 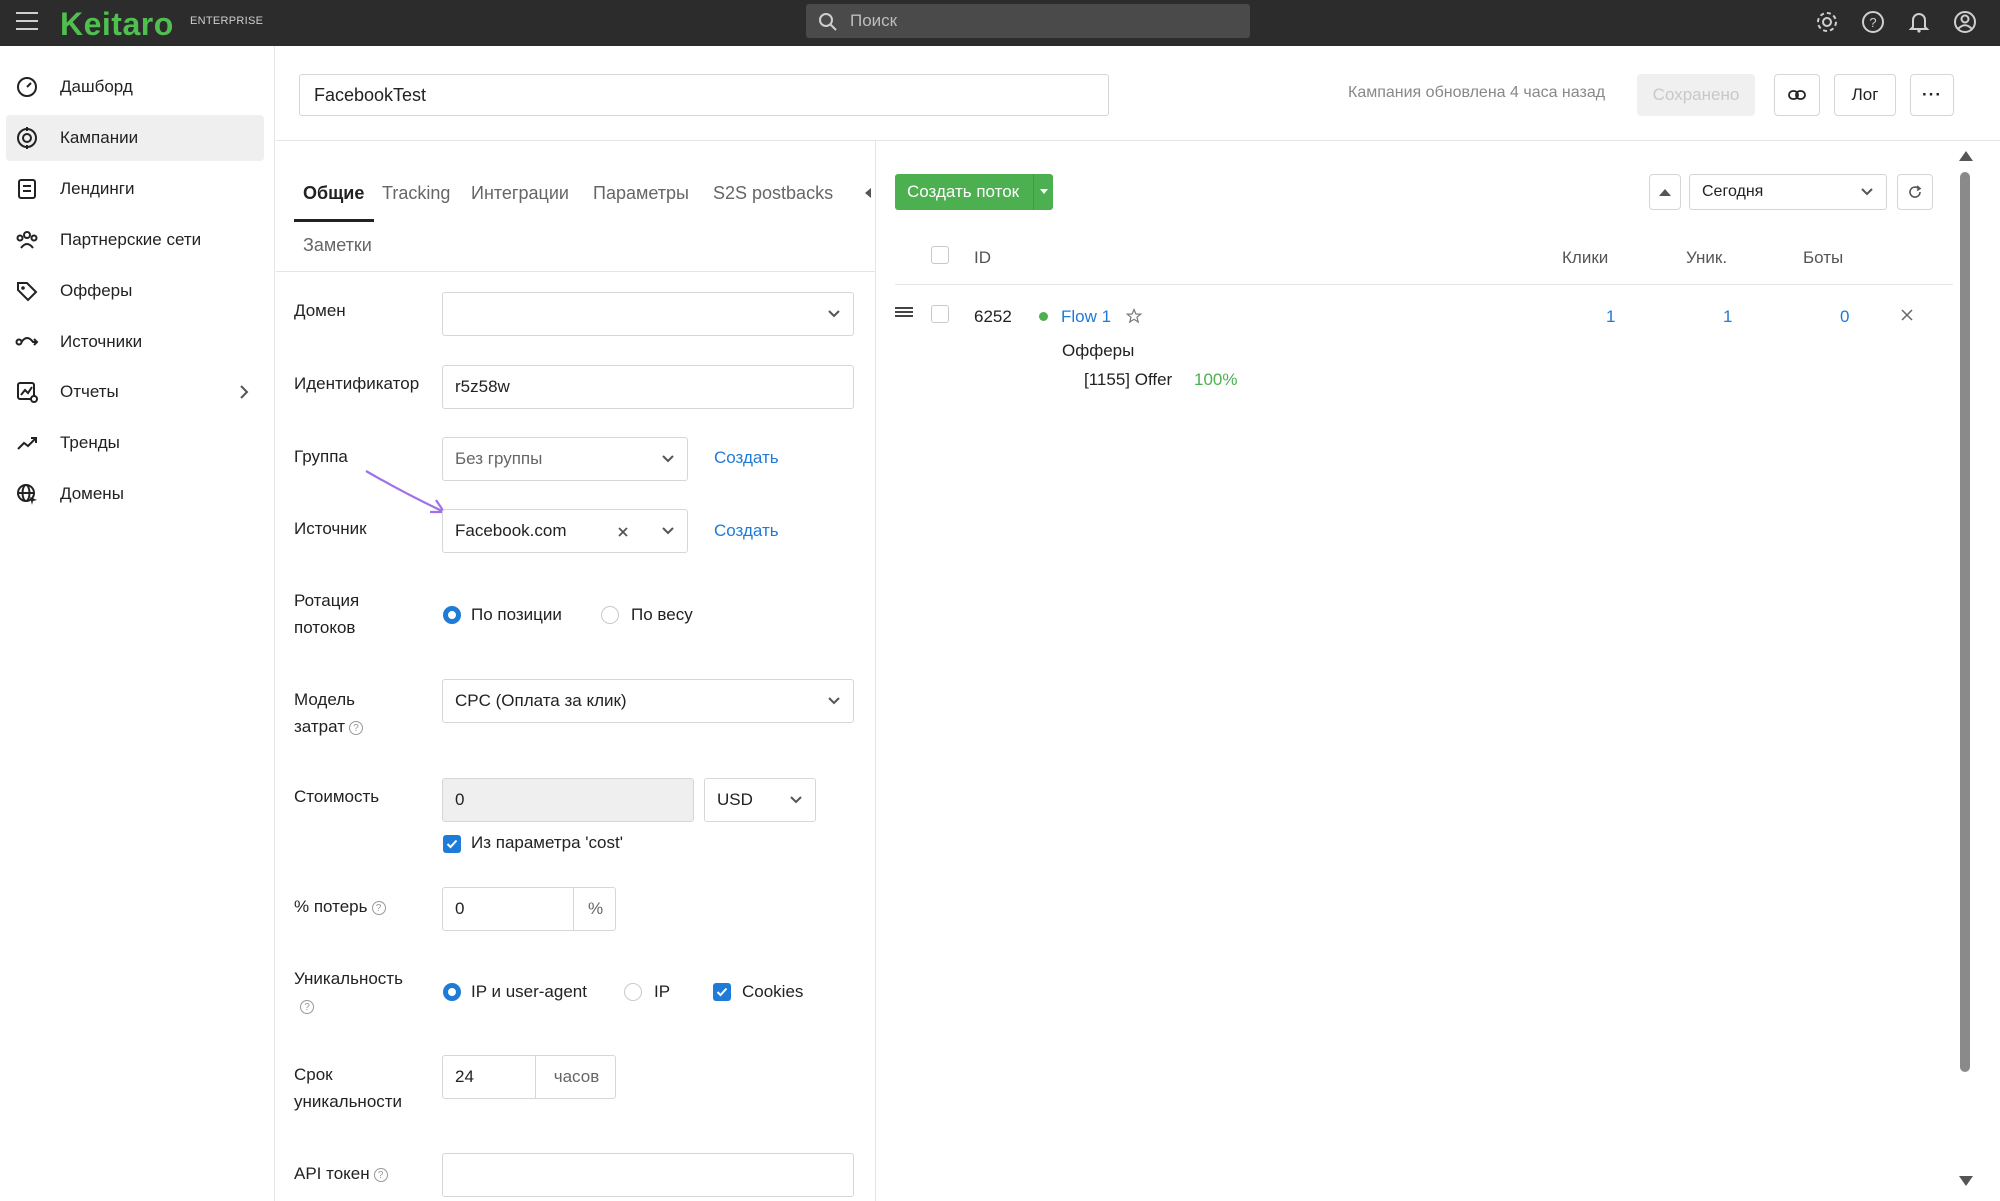 What do you see at coordinates (623, 532) in the screenshot?
I see `clear-icon` at bounding box center [623, 532].